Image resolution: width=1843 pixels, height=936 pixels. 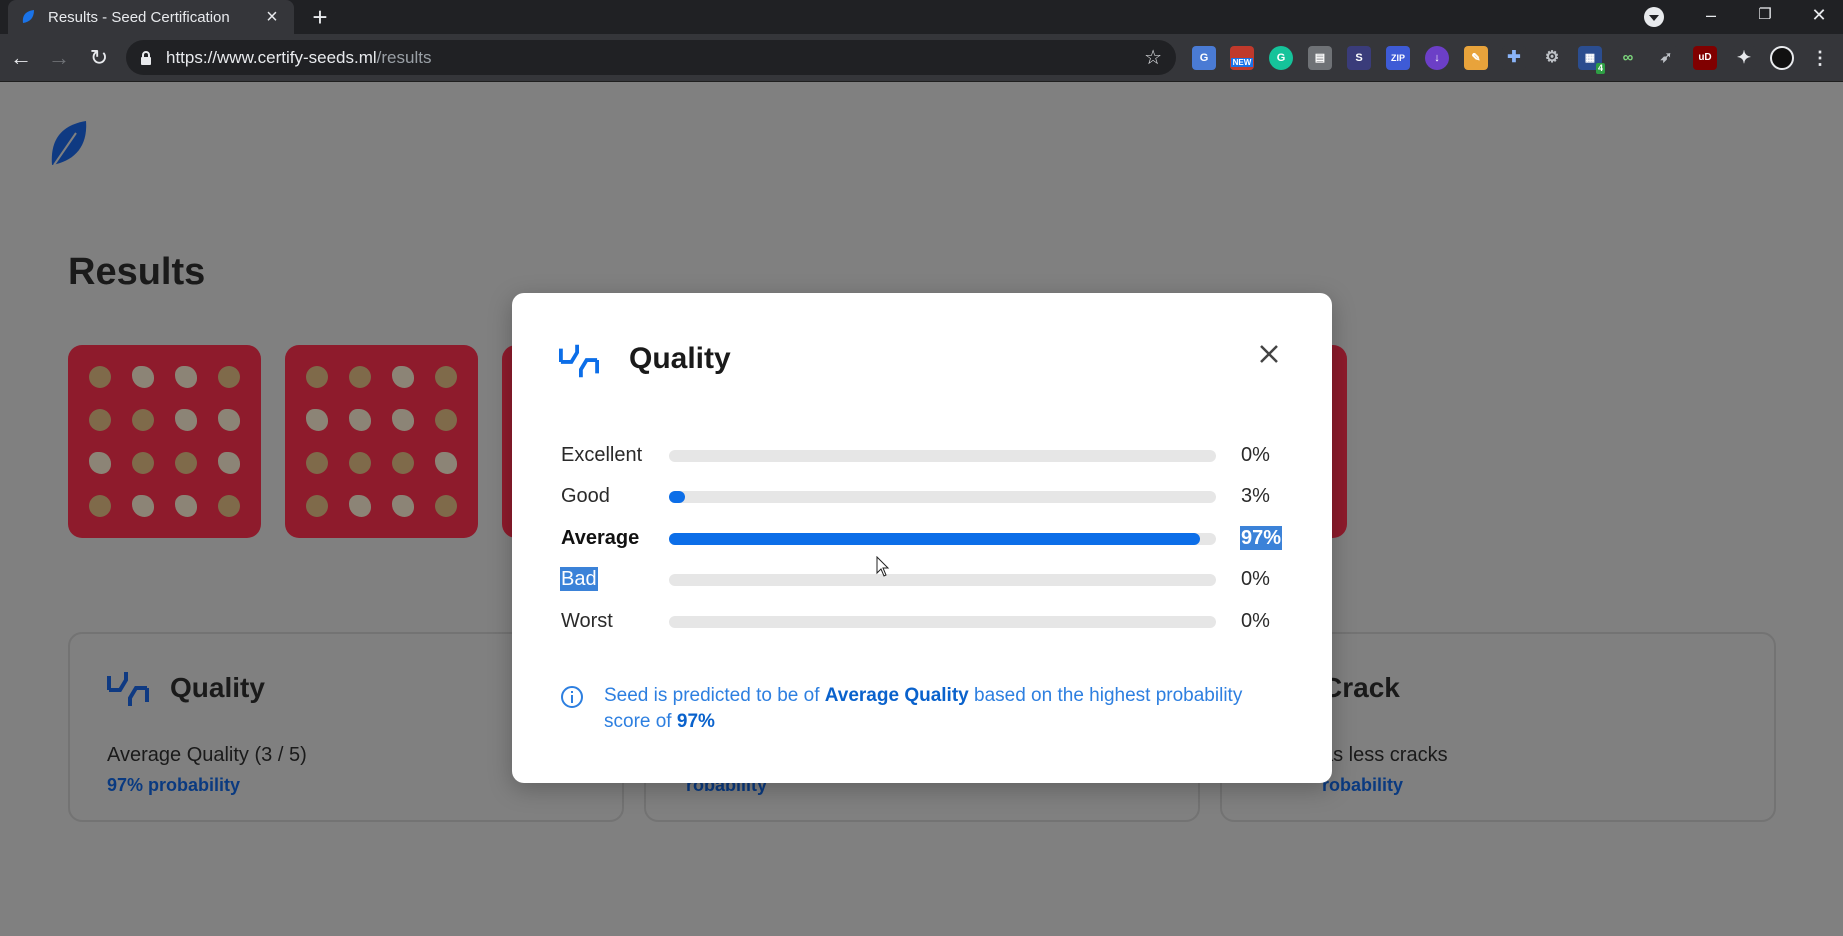 What do you see at coordinates (1261, 538) in the screenshot?
I see `row-percent: 97%` at bounding box center [1261, 538].